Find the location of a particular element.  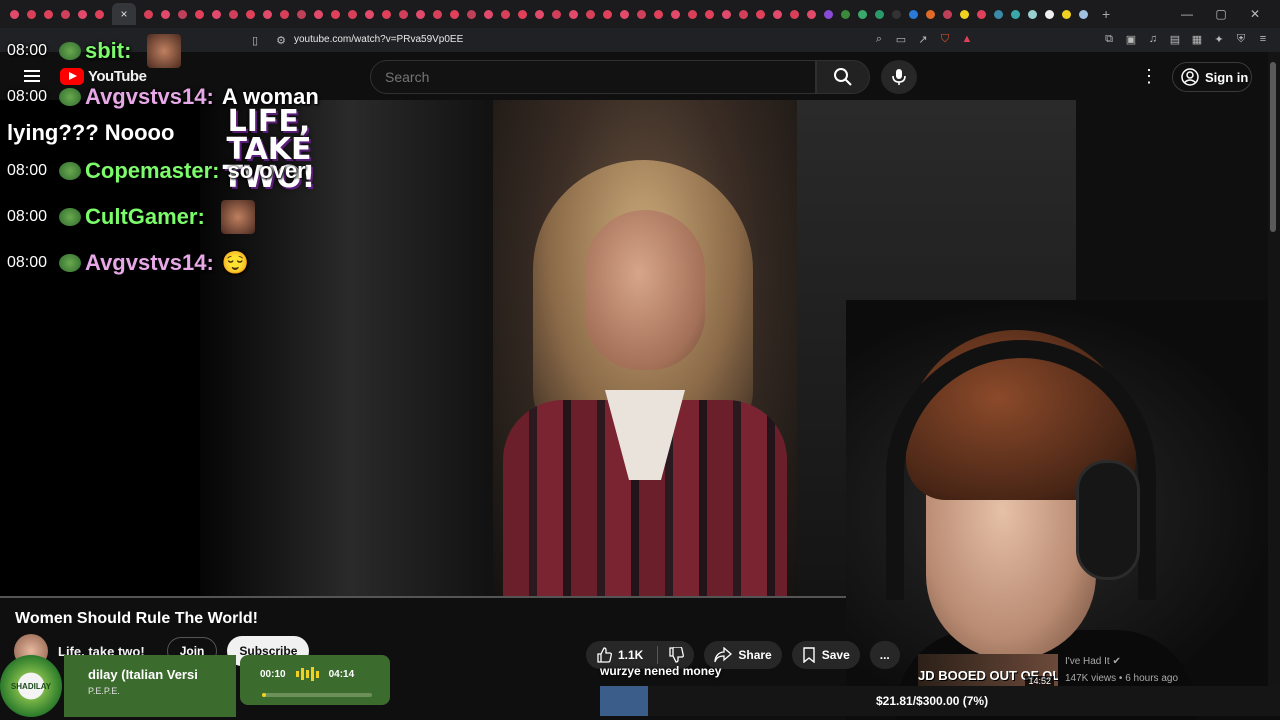

screenshot-icon: ▣ is located at coordinates (1131, 39).